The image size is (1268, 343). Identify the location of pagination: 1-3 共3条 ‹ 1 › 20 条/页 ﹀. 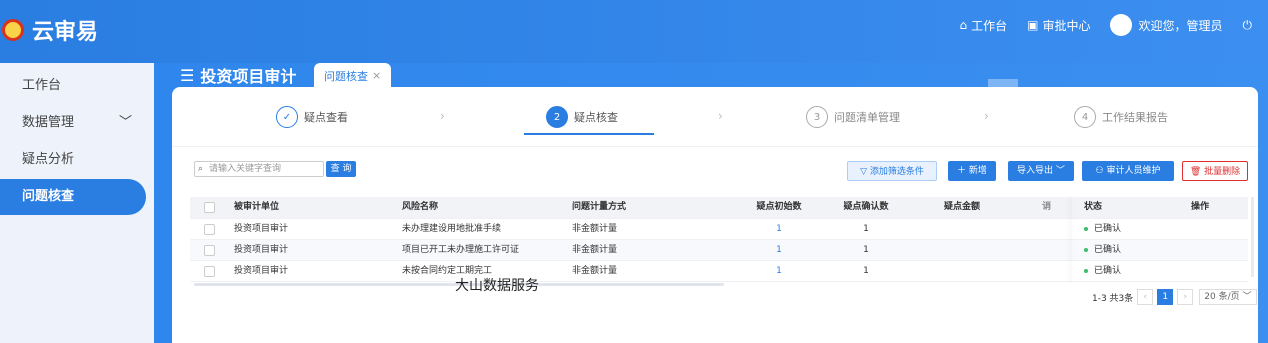
(1174, 297).